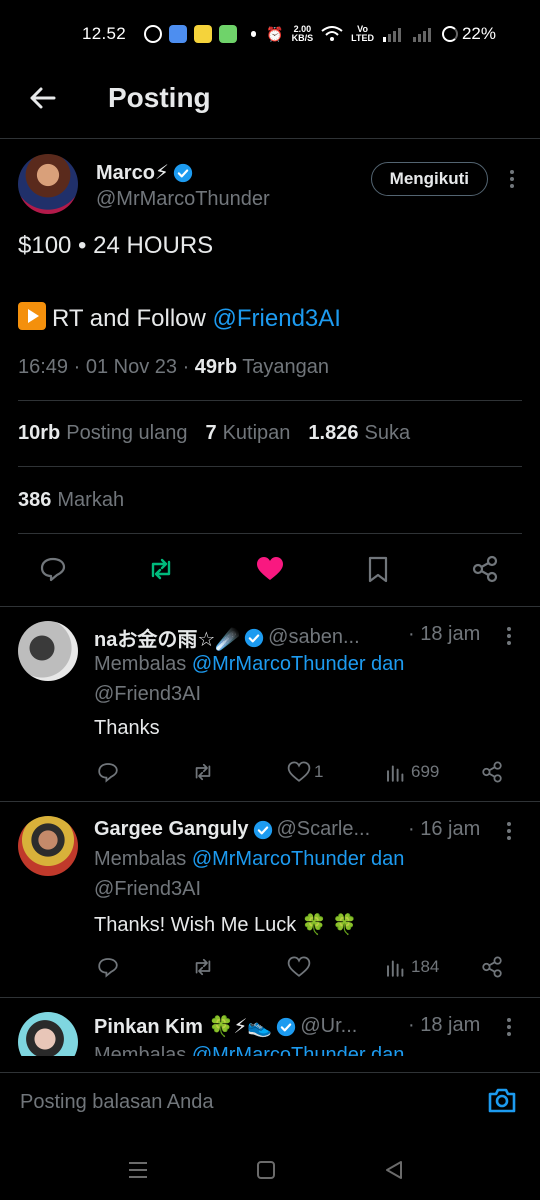 The image size is (540, 1200). Describe the element at coordinates (138, 1170) in the screenshot. I see `recent-apps-icon` at that location.